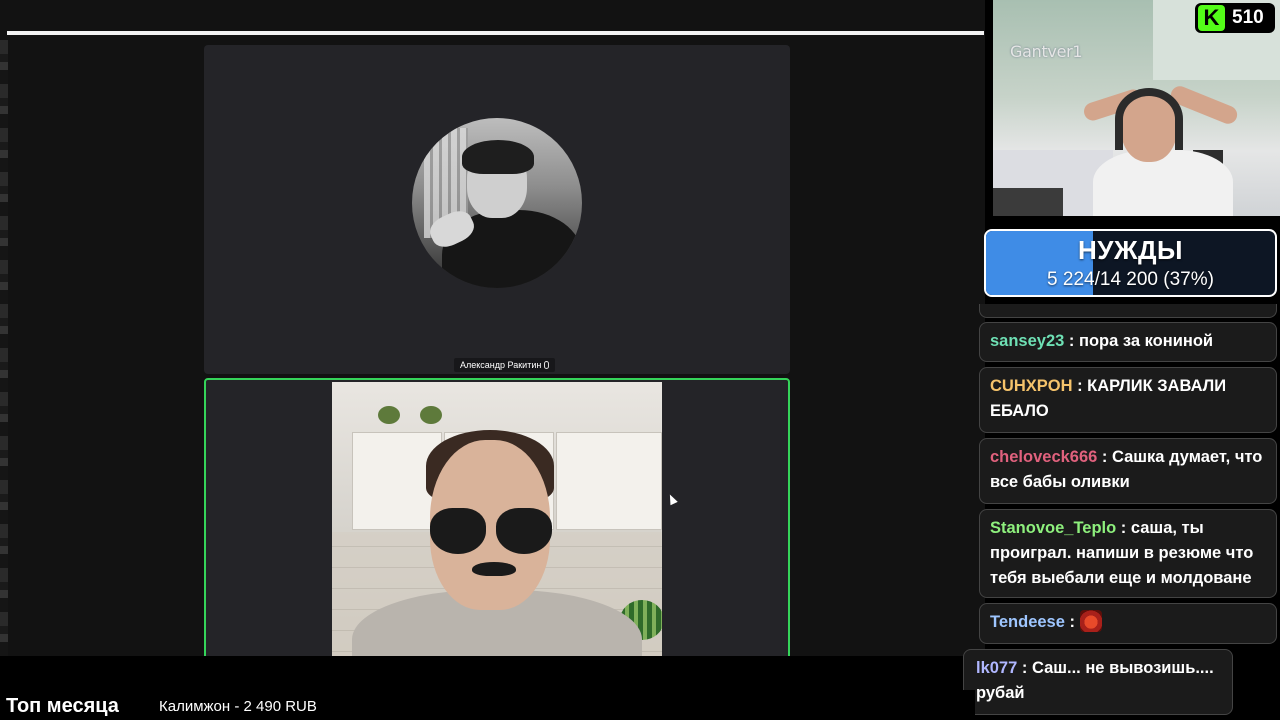 This screenshot has height=720, width=1280. I want to click on goal-title: НУЖДЫ, so click(1130, 250).